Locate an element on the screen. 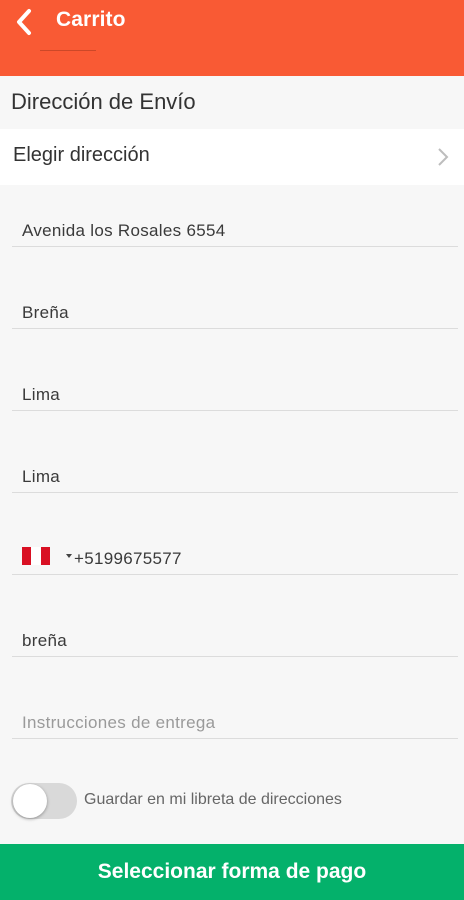 This screenshot has height=900, width=464. phone-field-container is located at coordinates (235, 551).